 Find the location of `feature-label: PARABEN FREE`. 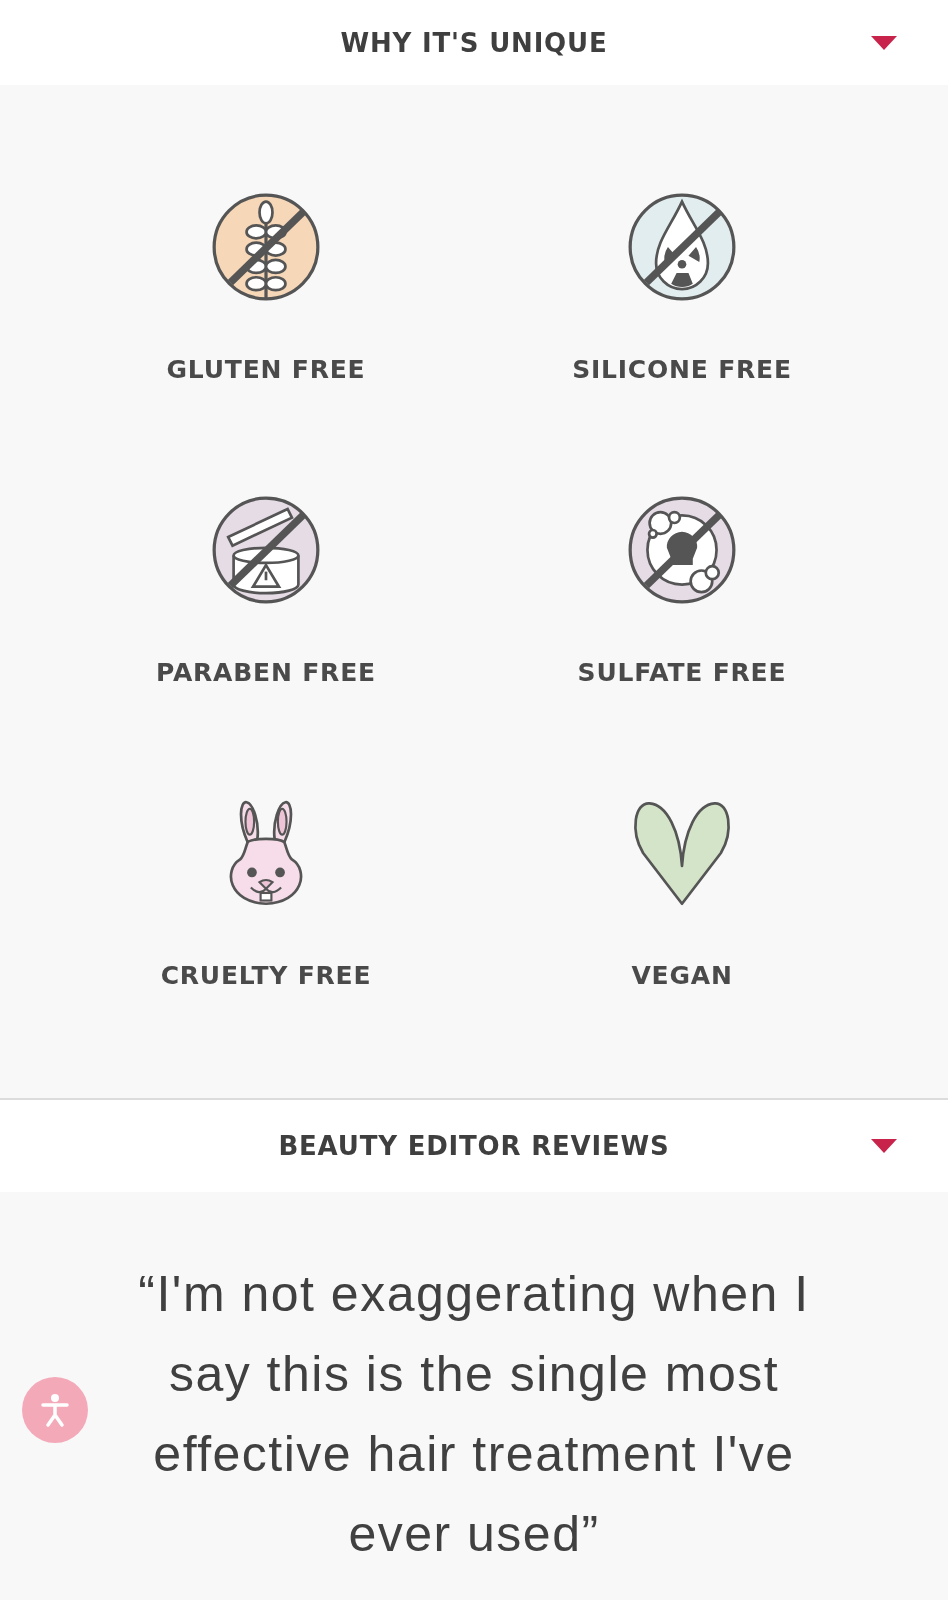

feature-label: PARABEN FREE is located at coordinates (266, 672).